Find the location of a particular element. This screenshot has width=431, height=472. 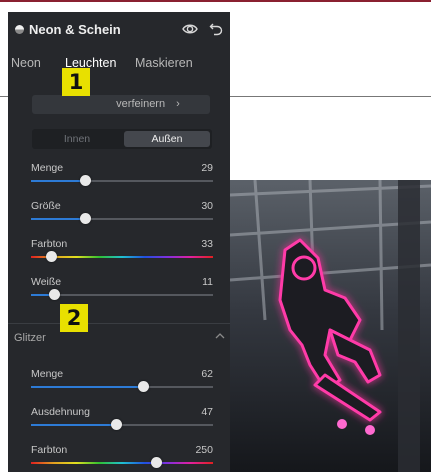

slider-menge: Menge 29 is located at coordinates (122, 177).